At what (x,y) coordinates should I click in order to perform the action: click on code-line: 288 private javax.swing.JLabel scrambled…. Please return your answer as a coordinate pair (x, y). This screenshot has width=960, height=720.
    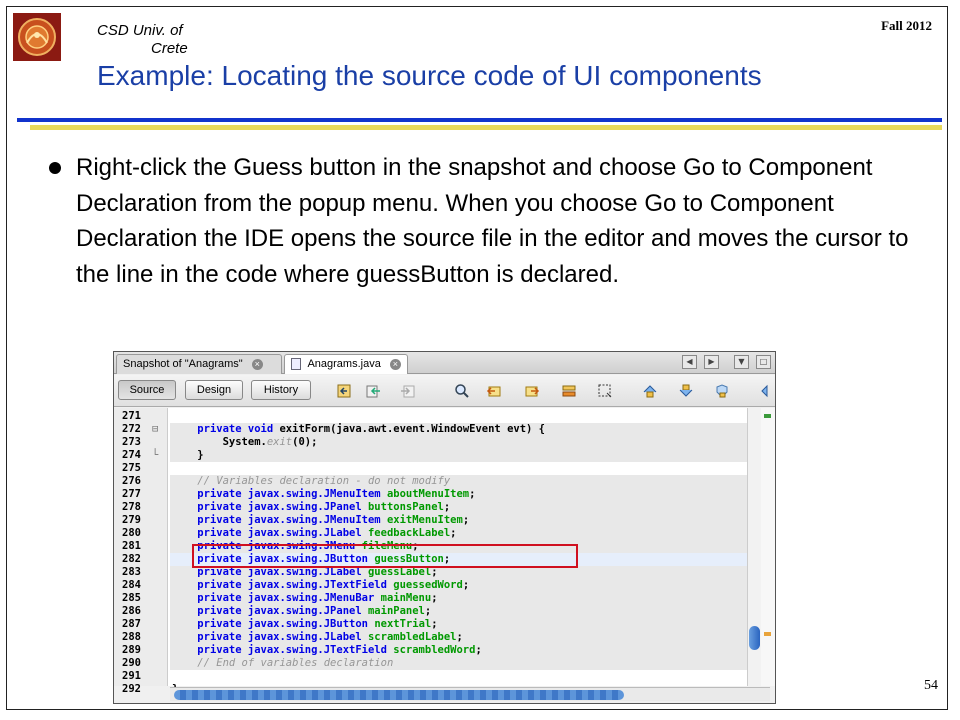
    Looking at the image, I should click on (444, 637).